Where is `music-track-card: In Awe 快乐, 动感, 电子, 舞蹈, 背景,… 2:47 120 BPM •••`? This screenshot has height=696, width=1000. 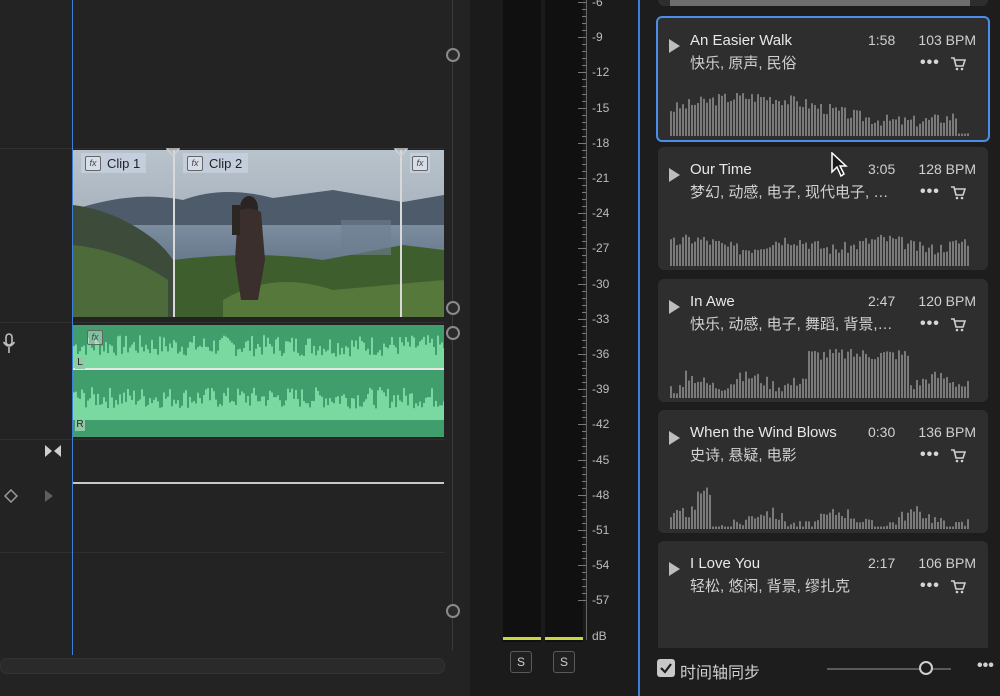 music-track-card: In Awe 快乐, 动感, 电子, 舞蹈, 背景,… 2:47 120 BPM ••• is located at coordinates (823, 340).